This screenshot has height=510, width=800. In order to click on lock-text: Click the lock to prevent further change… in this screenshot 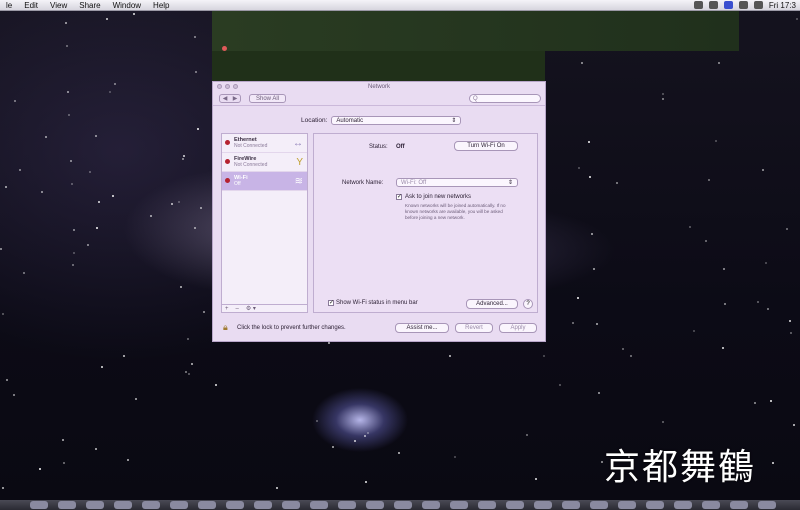, I will do `click(291, 328)`.